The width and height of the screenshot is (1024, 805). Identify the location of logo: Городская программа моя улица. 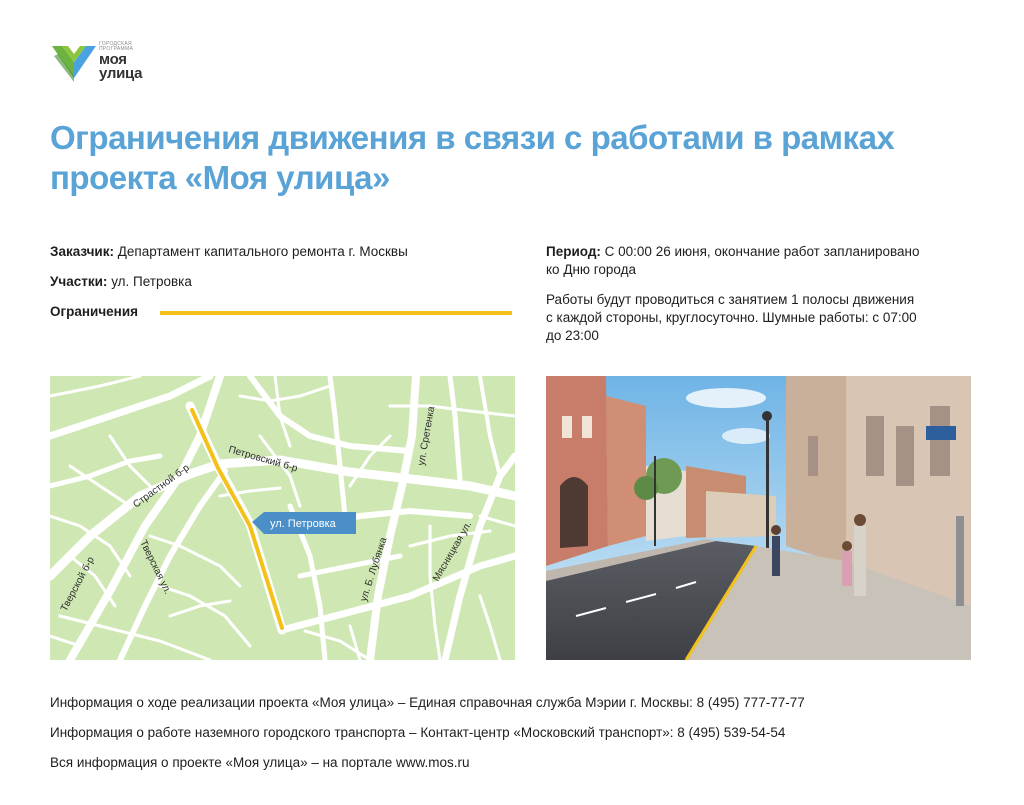
(112, 63).